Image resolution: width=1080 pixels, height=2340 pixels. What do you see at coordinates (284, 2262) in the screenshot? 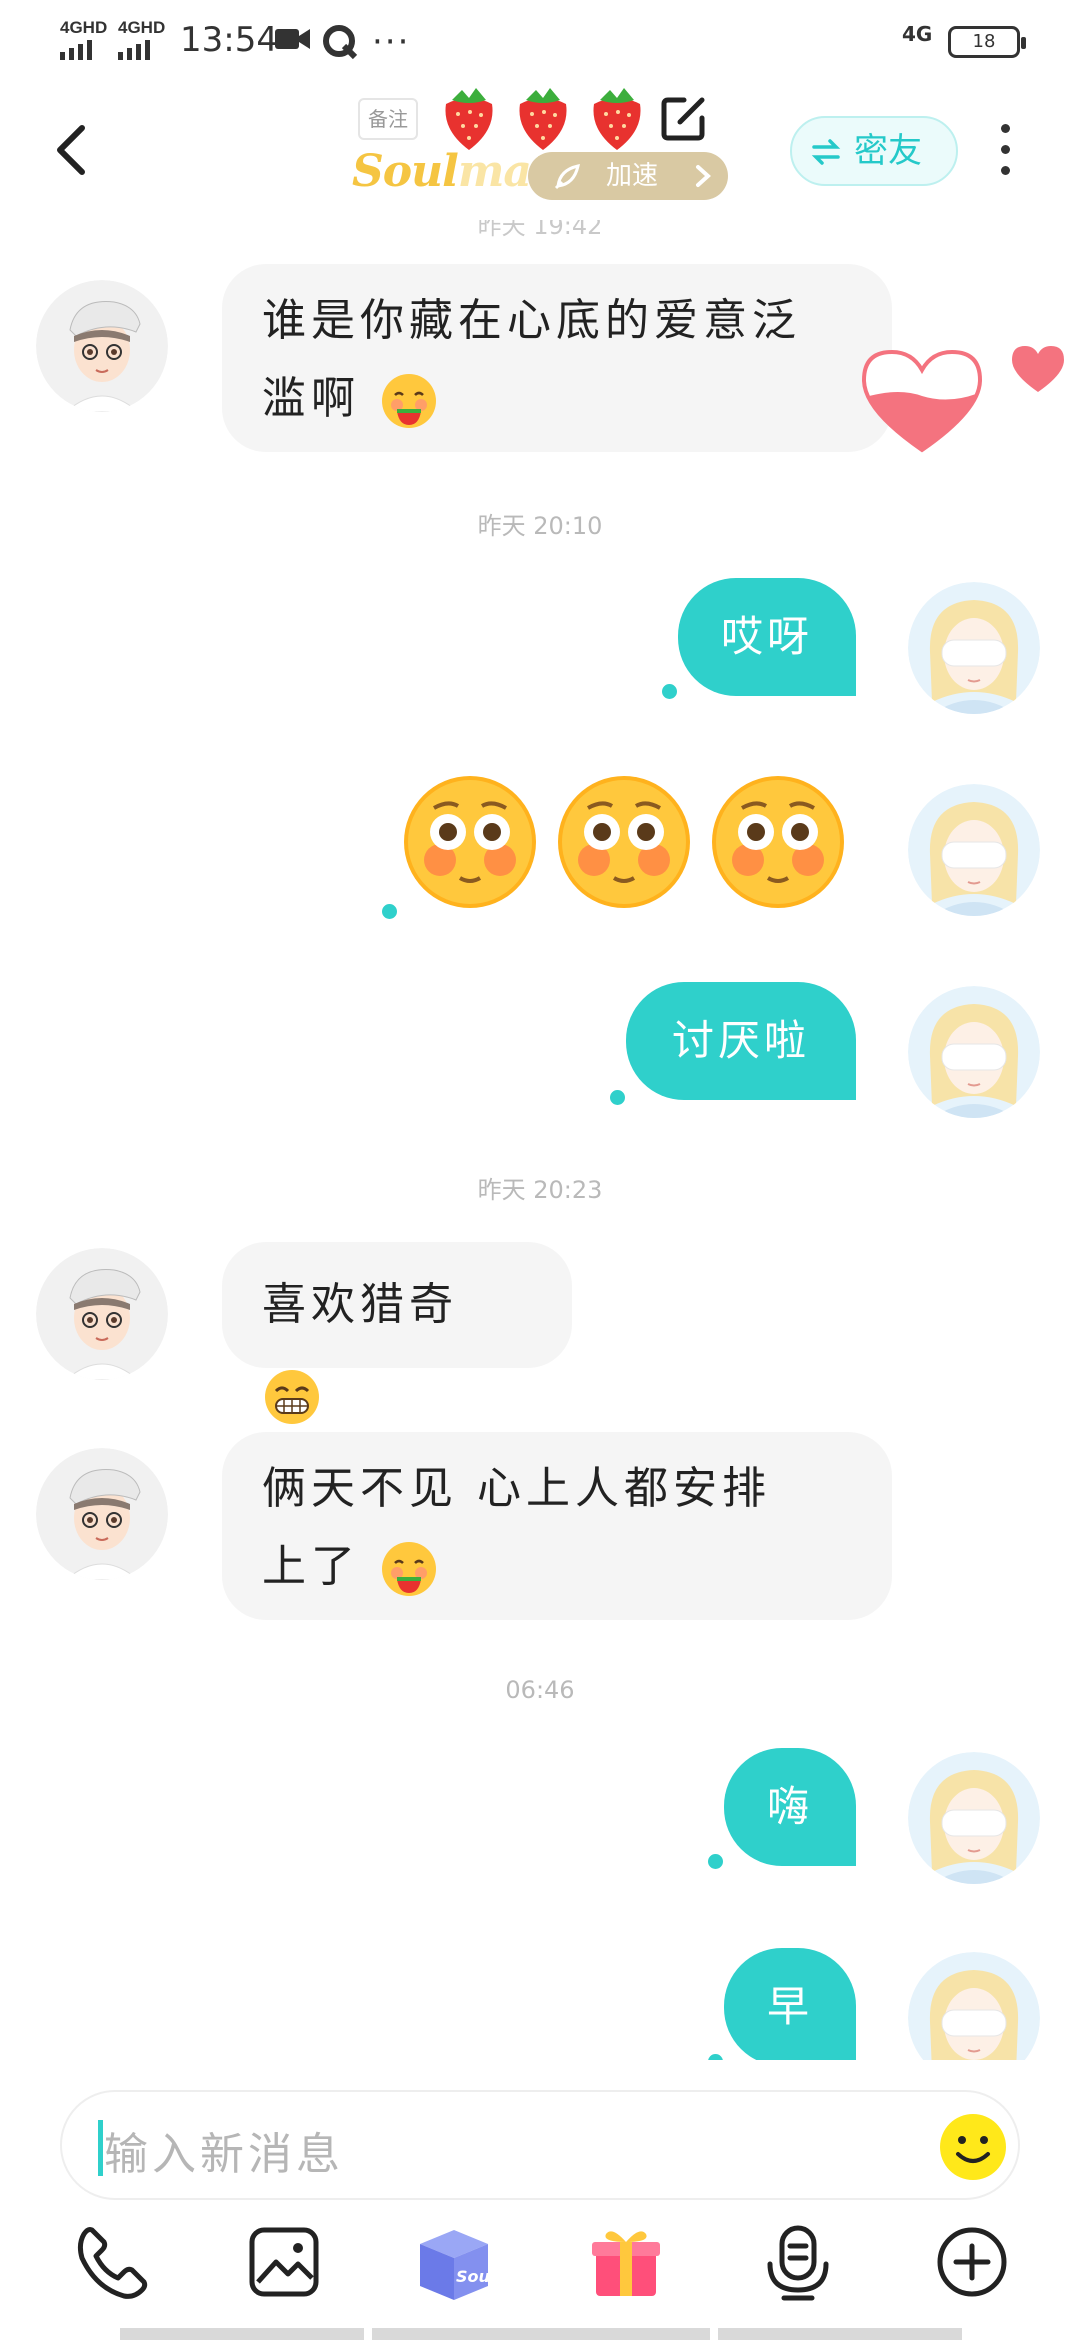
I see `image-icon` at bounding box center [284, 2262].